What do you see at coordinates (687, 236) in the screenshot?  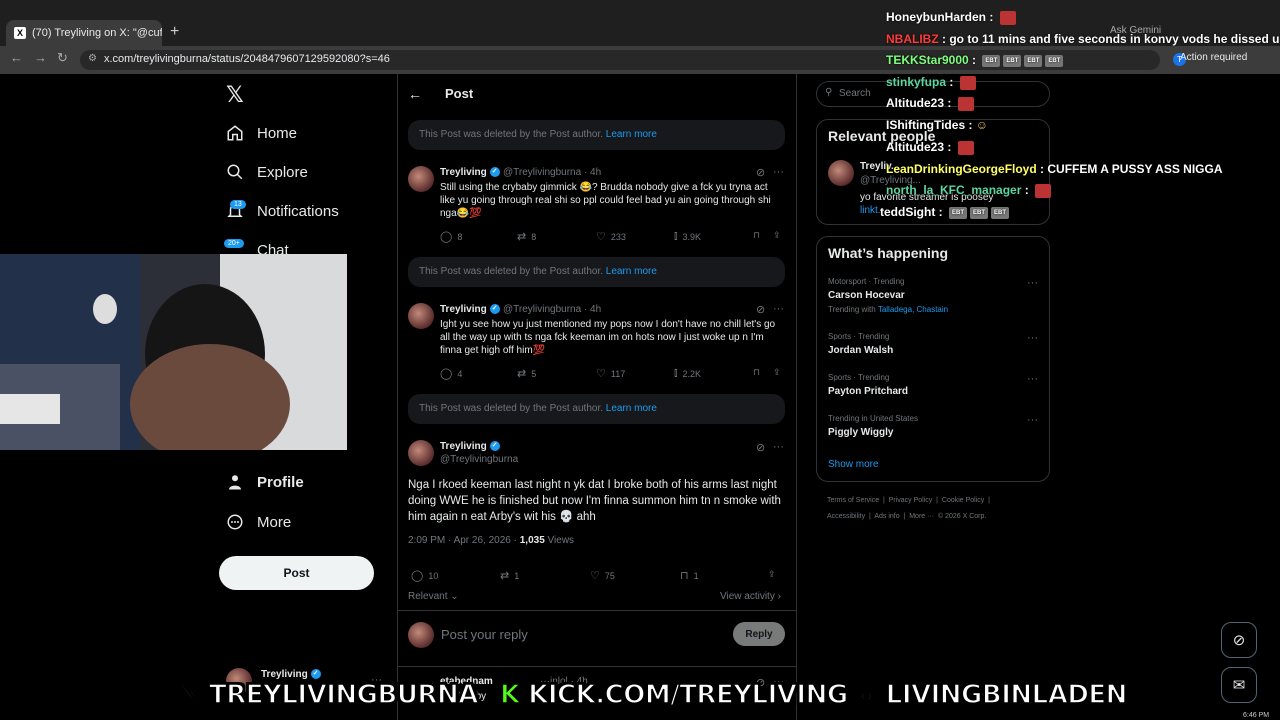 I see `views-button: ⫾ 3.9K` at bounding box center [687, 236].